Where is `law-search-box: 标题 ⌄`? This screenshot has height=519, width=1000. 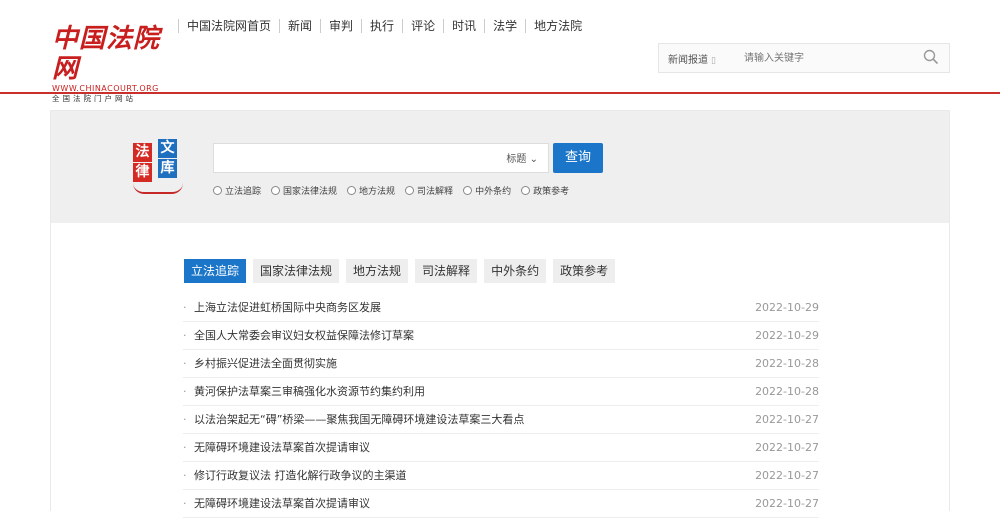
law-search-box: 标题 ⌄ is located at coordinates (381, 158).